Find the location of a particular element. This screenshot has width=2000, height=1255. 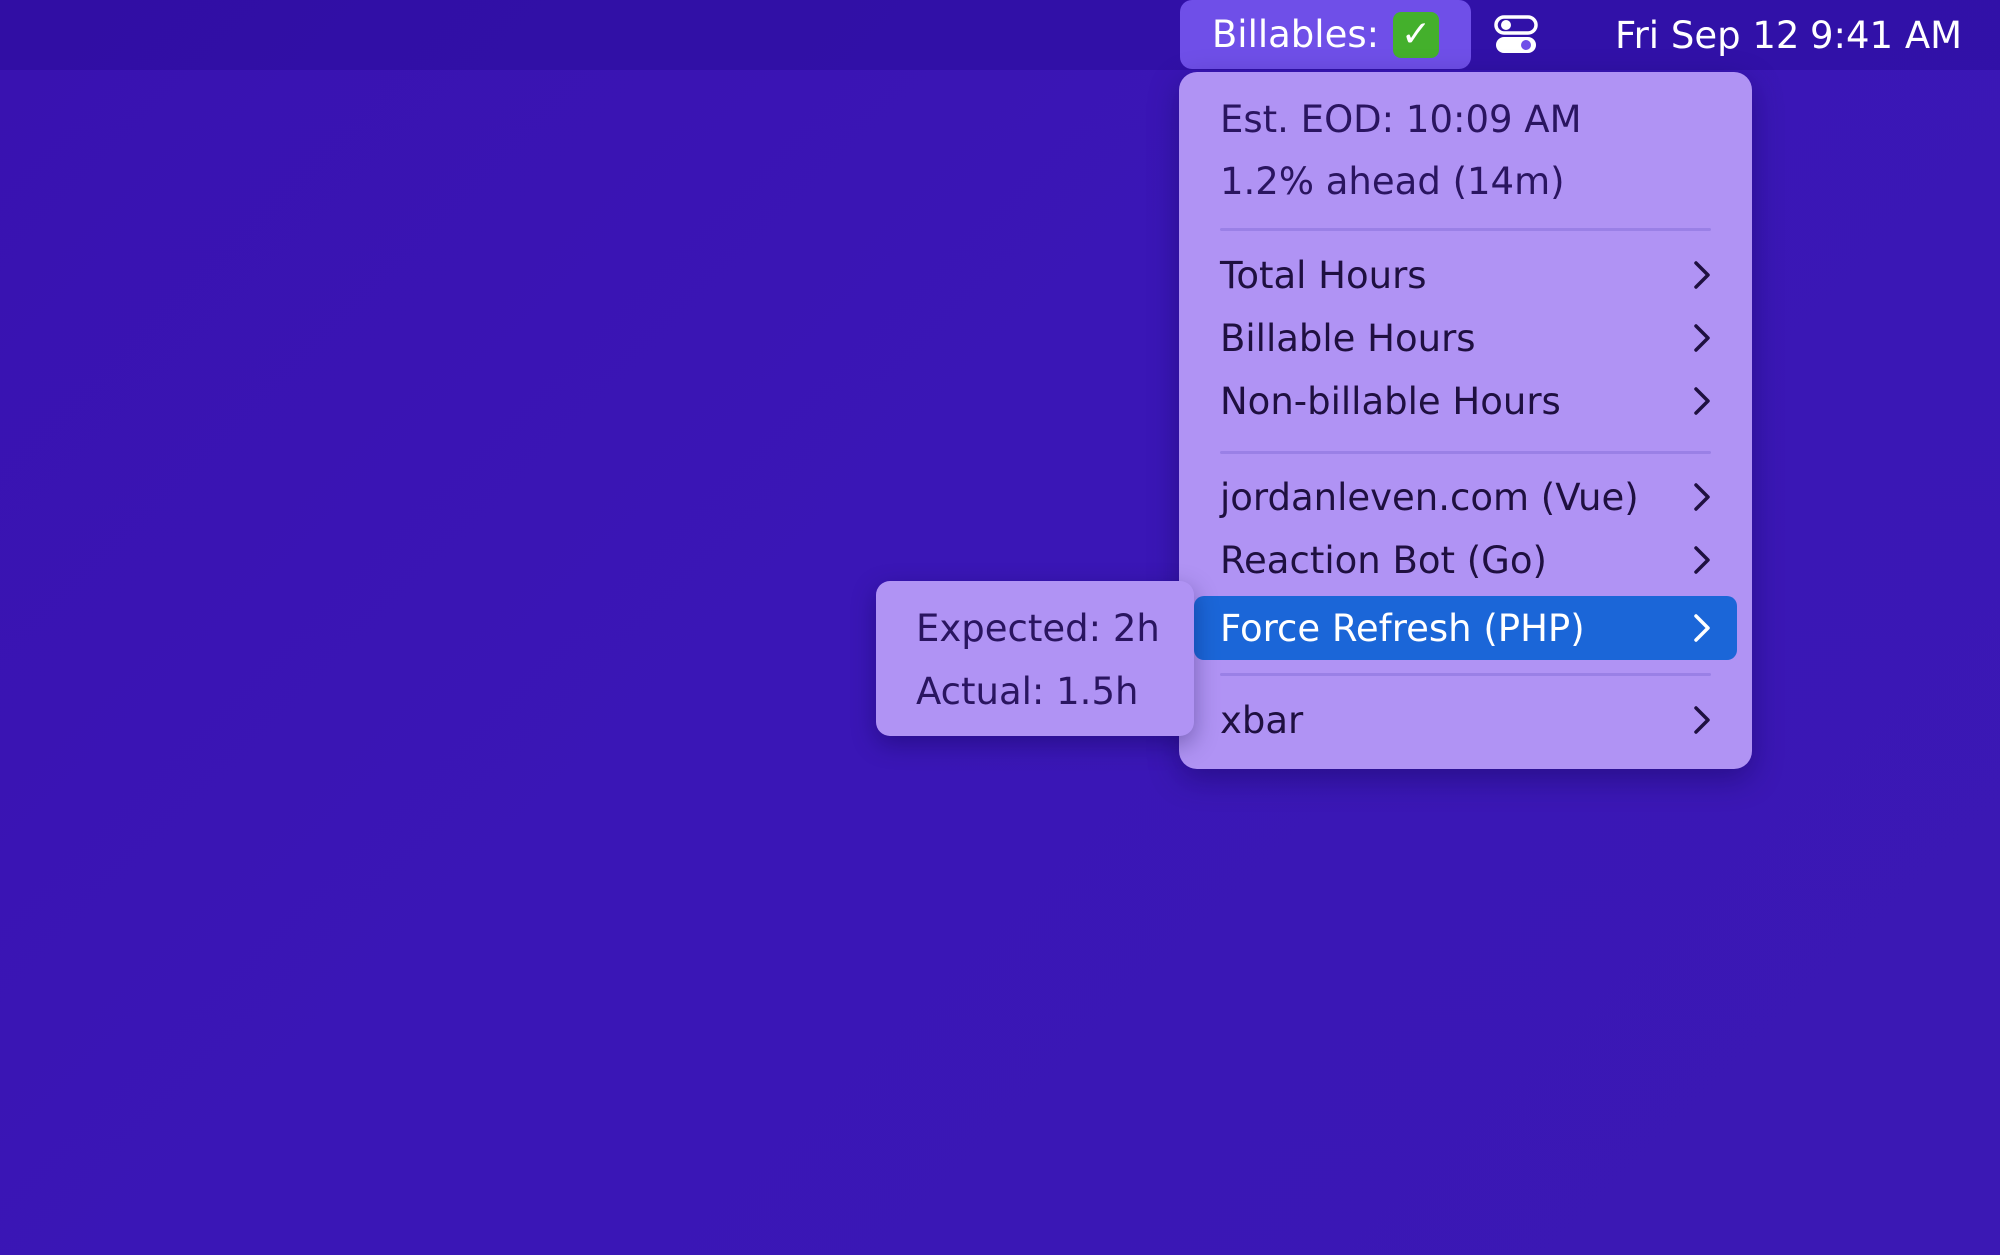

menu-item-project-jordanleven: jordanleven.com (Vue) is located at coordinates (1465, 497).